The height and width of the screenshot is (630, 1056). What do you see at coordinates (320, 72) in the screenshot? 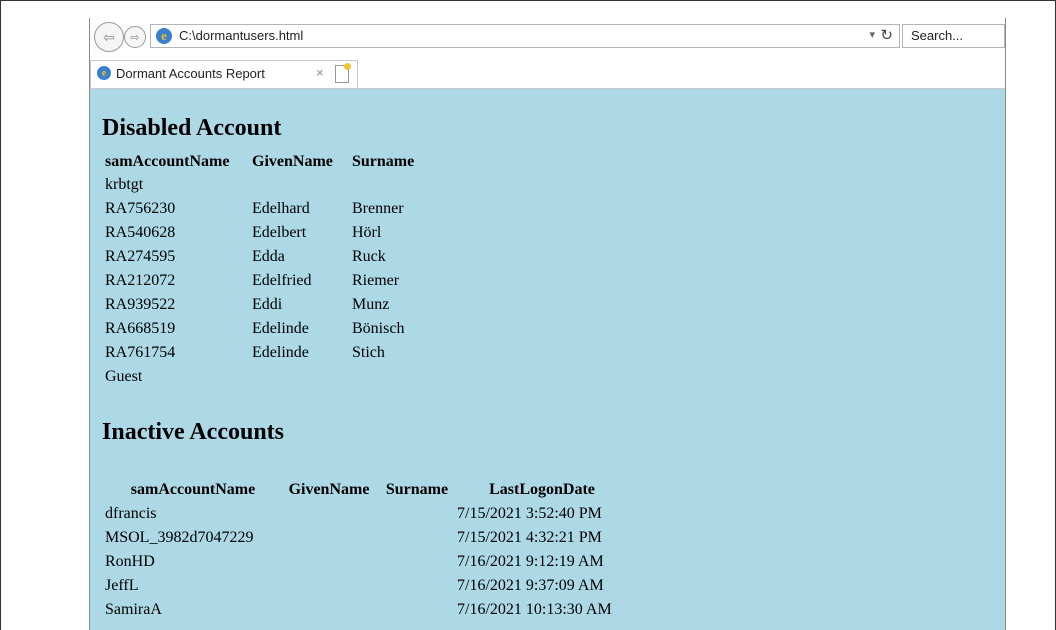
I see `close-icon: ×` at bounding box center [320, 72].